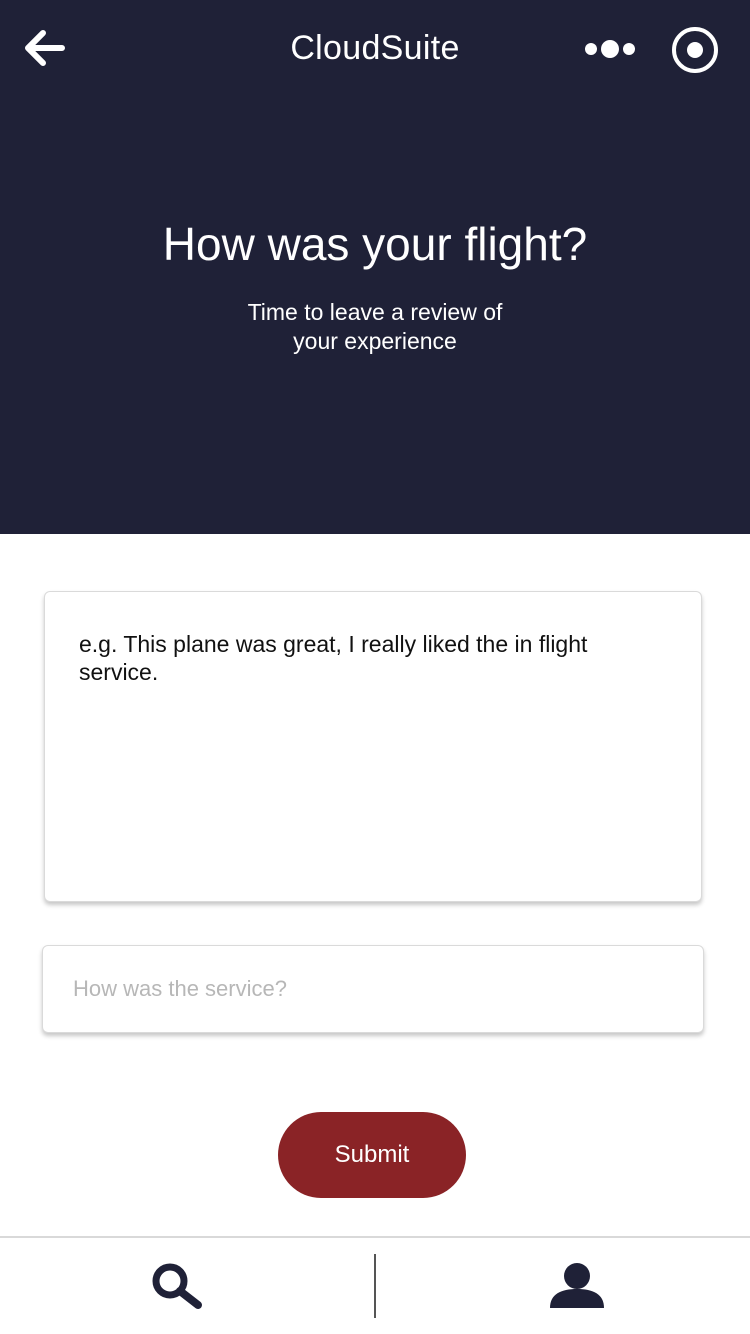 The image size is (750, 1334). I want to click on more-dots-icon-center, so click(610, 49).